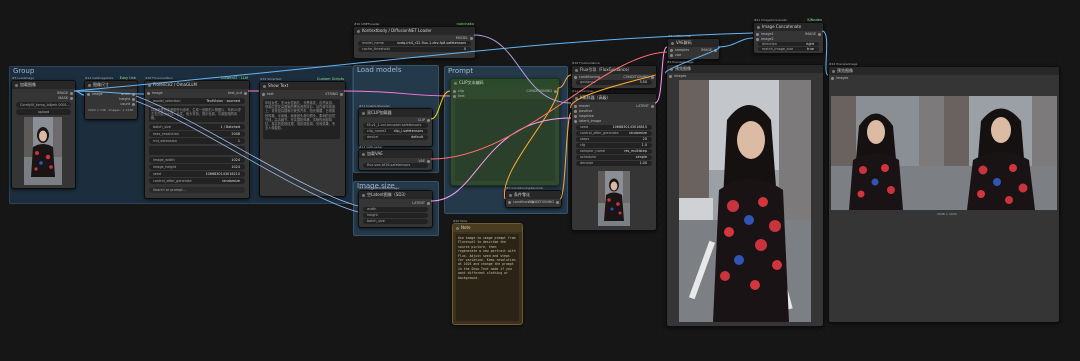 The height and width of the screenshot is (361, 1080). Describe the element at coordinates (614, 98) in the screenshot. I see `node-title: K采样器（高级）` at that location.